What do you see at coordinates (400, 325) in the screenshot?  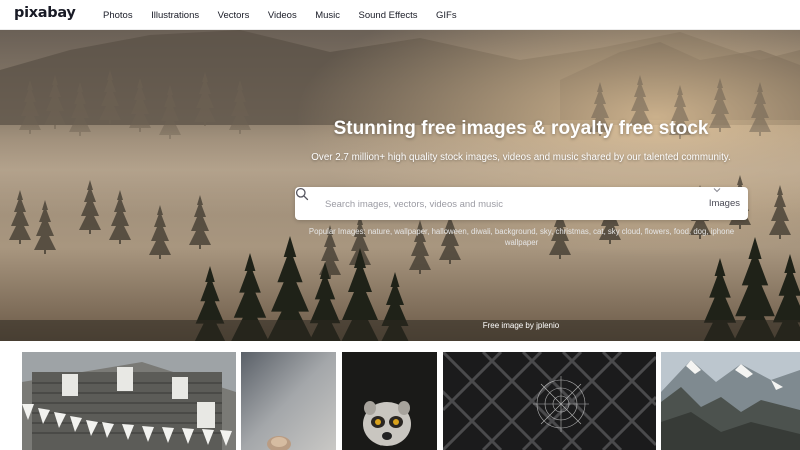 I see `image-credit-link: Free image by jplenio` at bounding box center [400, 325].